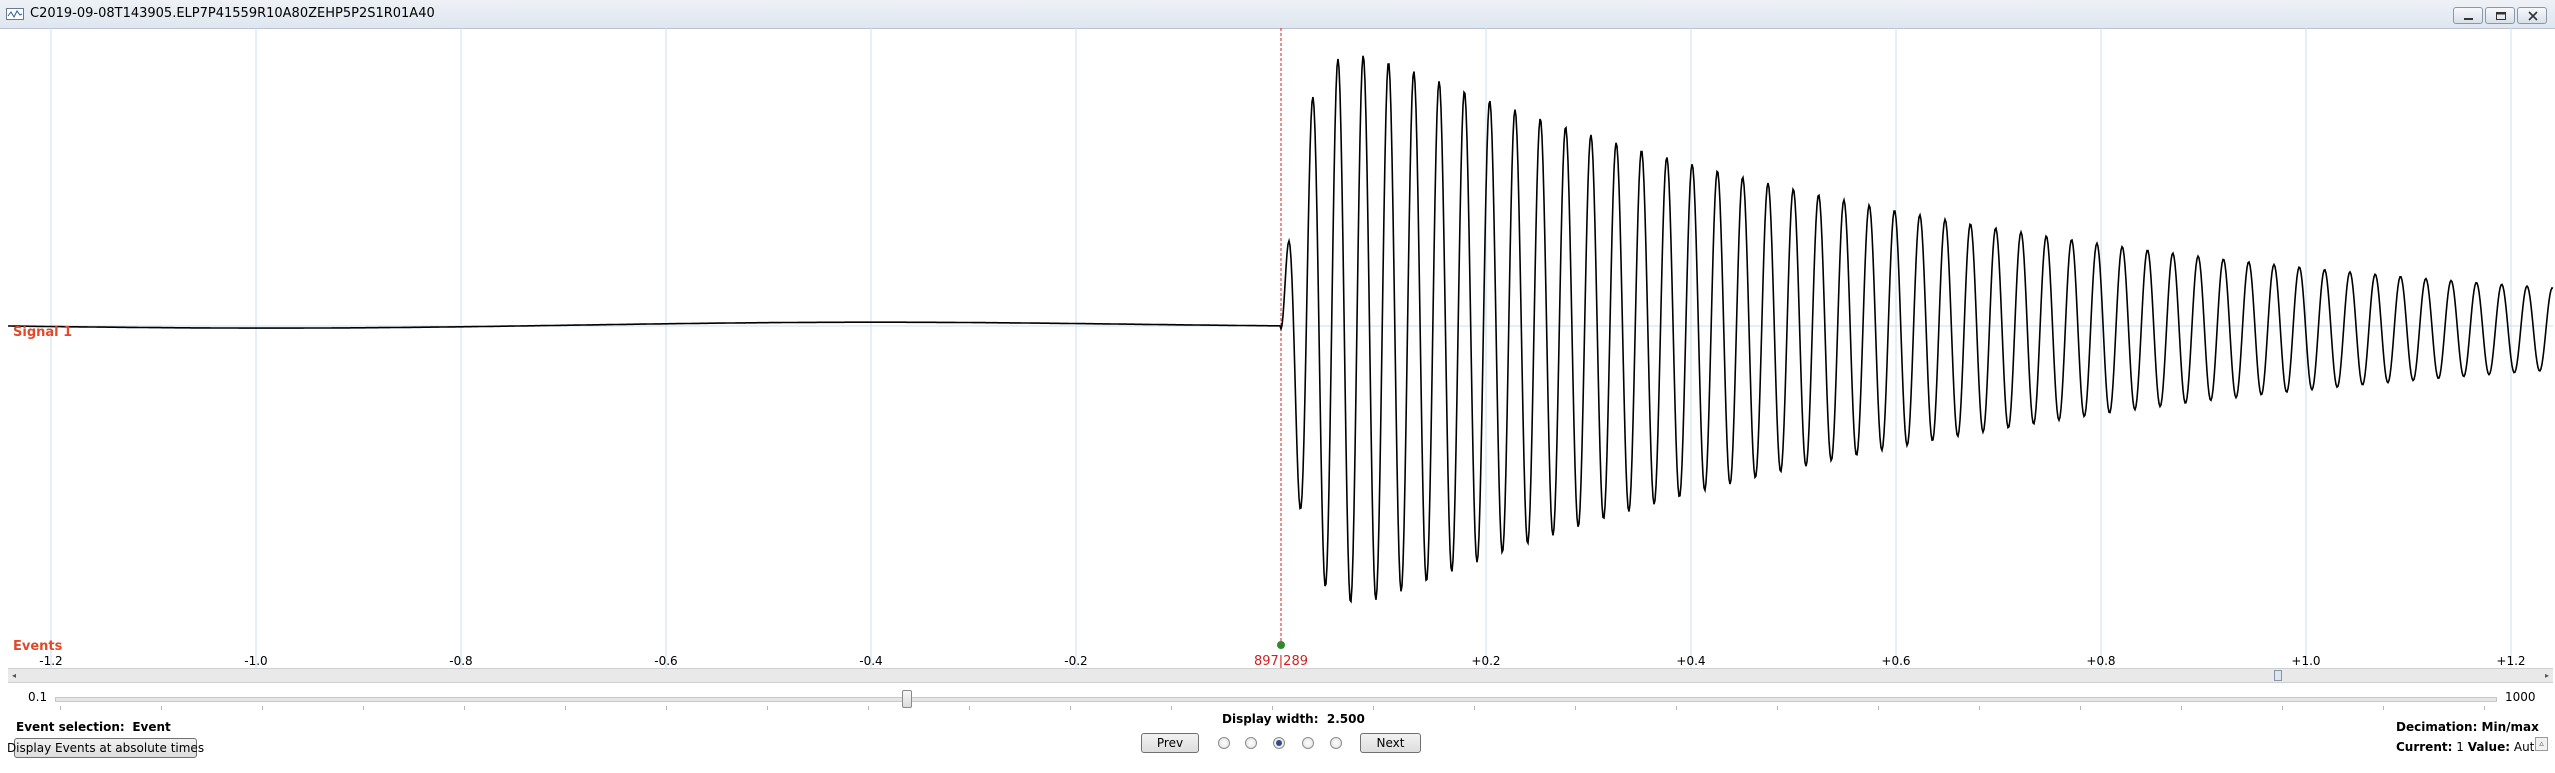 Image resolution: width=2555 pixels, height=773 pixels. I want to click on minimize-button, so click(2468, 15).